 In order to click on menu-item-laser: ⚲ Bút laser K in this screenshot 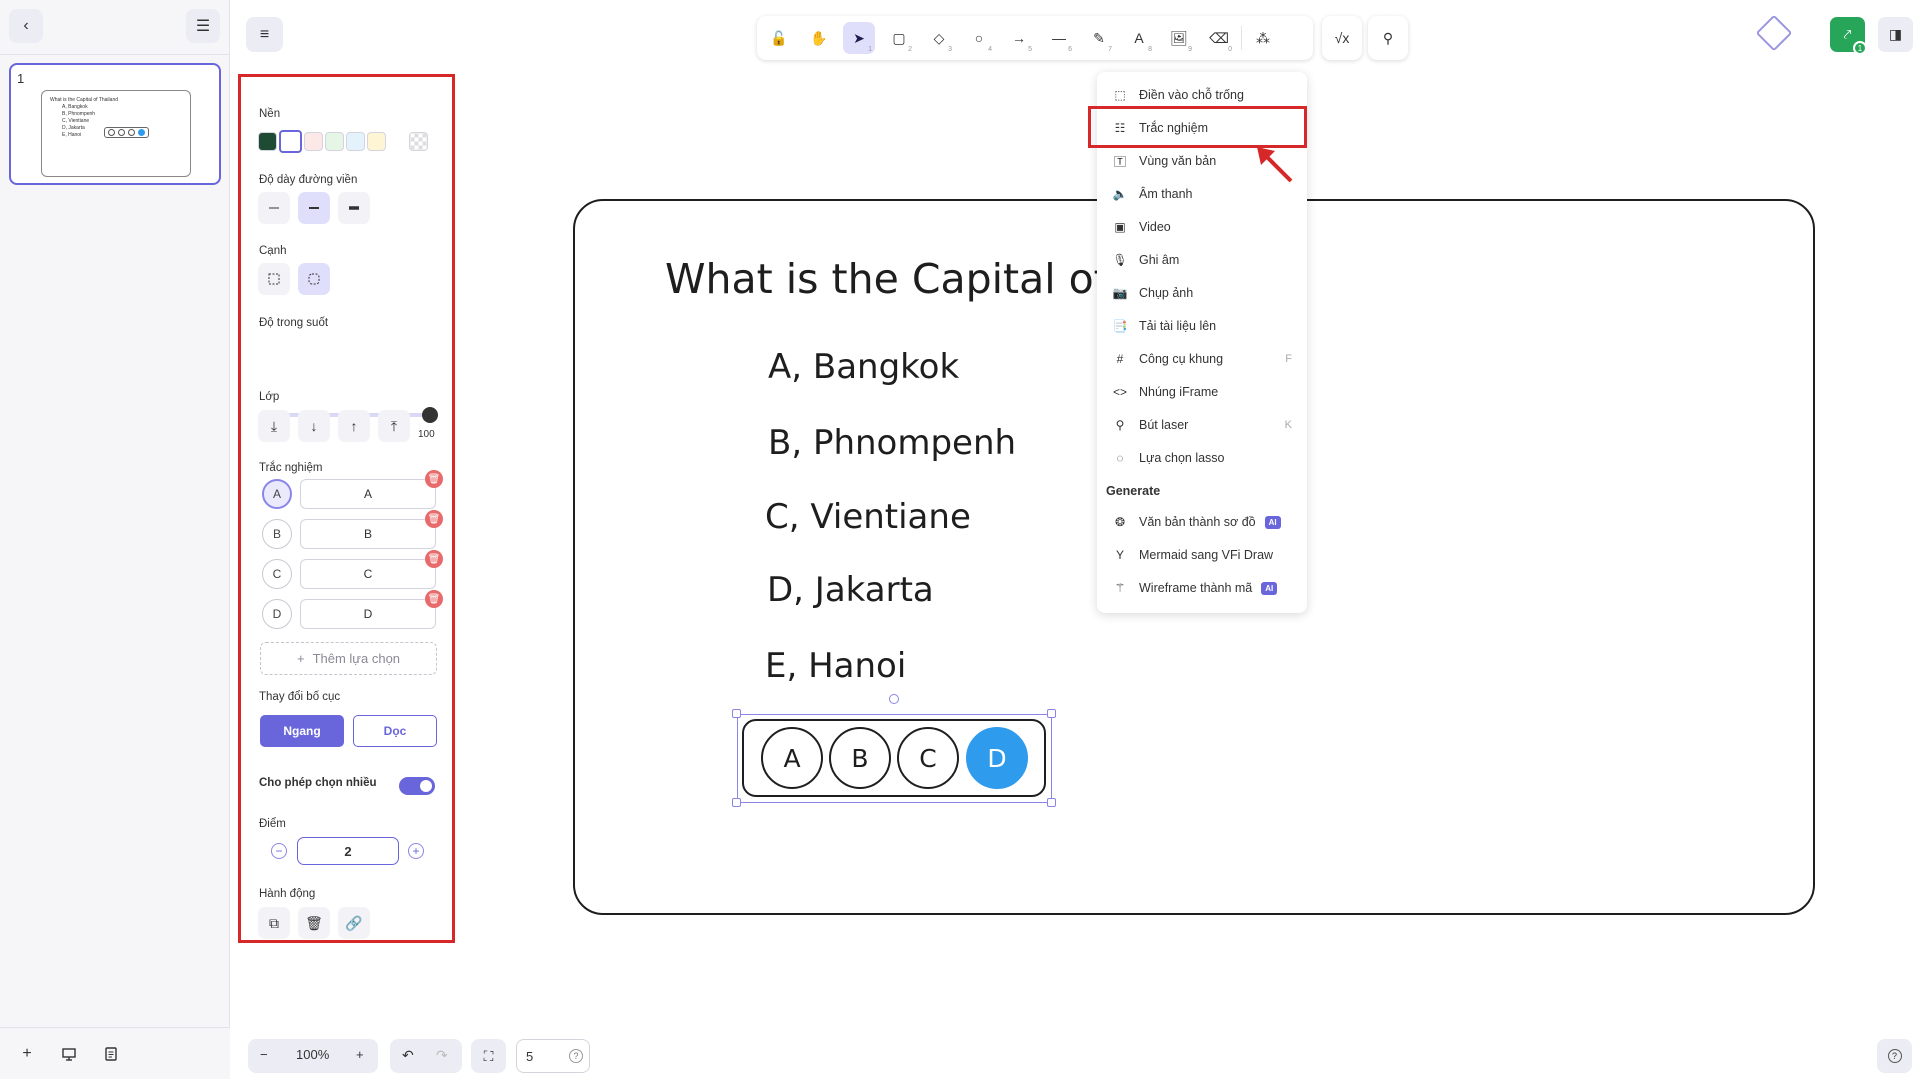, I will do `click(1202, 425)`.